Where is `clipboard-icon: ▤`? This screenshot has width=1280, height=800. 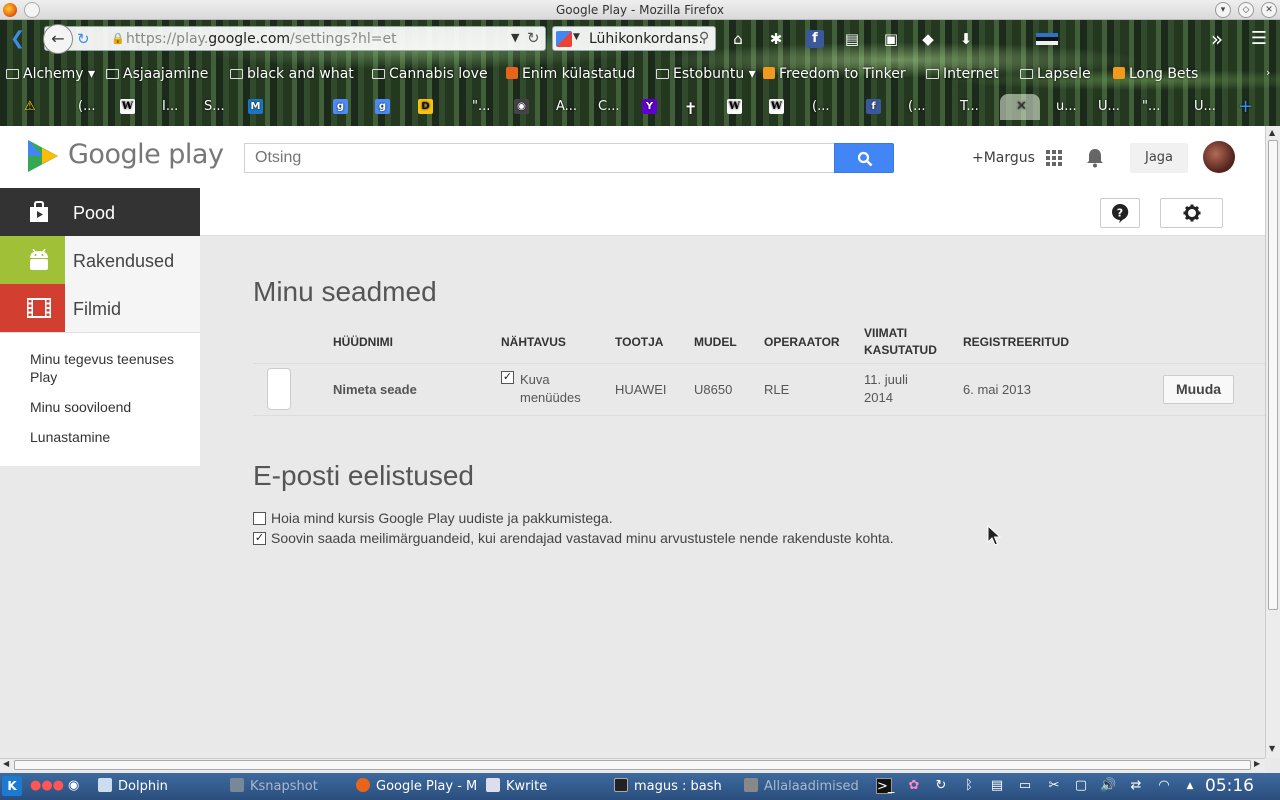
clipboard-icon: ▤ is located at coordinates (997, 786).